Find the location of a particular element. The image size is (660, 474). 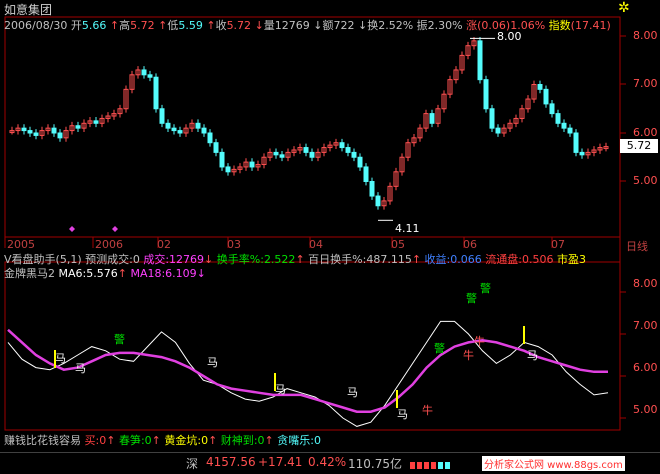

close-value: 5.72 is located at coordinates (239, 25).